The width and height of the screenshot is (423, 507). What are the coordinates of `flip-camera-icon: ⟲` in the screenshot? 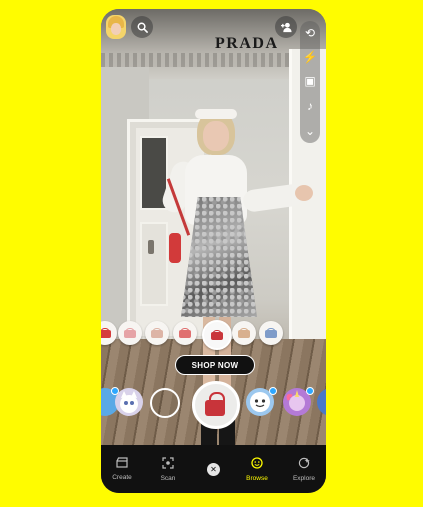 It's located at (310, 33).